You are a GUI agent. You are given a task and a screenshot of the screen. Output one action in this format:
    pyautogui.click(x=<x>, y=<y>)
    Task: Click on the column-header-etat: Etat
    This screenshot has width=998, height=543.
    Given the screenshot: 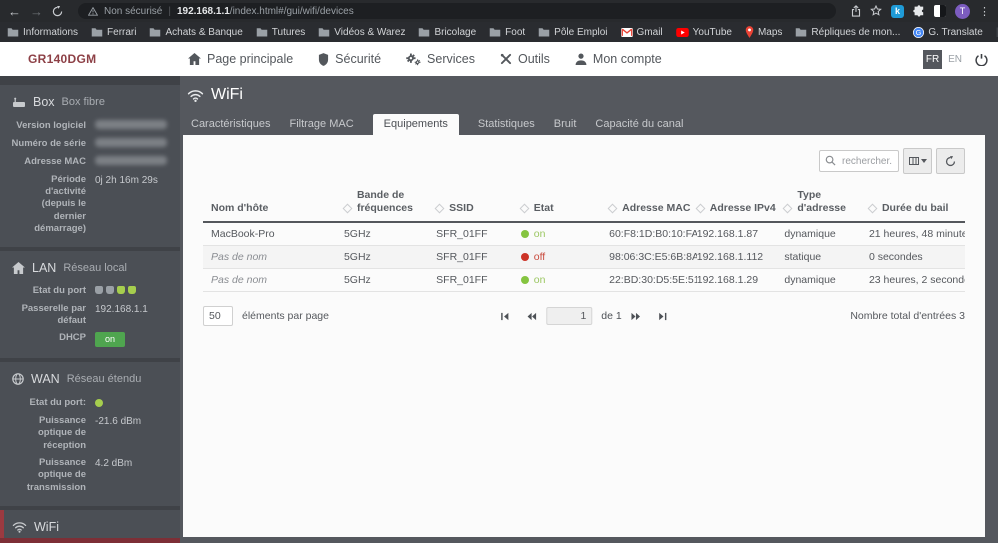 What is the action you would take?
    pyautogui.click(x=564, y=205)
    